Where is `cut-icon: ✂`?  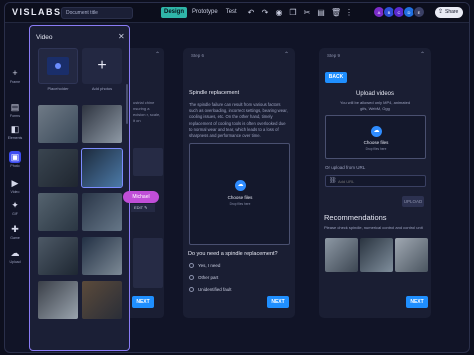 cut-icon: ✂ is located at coordinates (307, 12).